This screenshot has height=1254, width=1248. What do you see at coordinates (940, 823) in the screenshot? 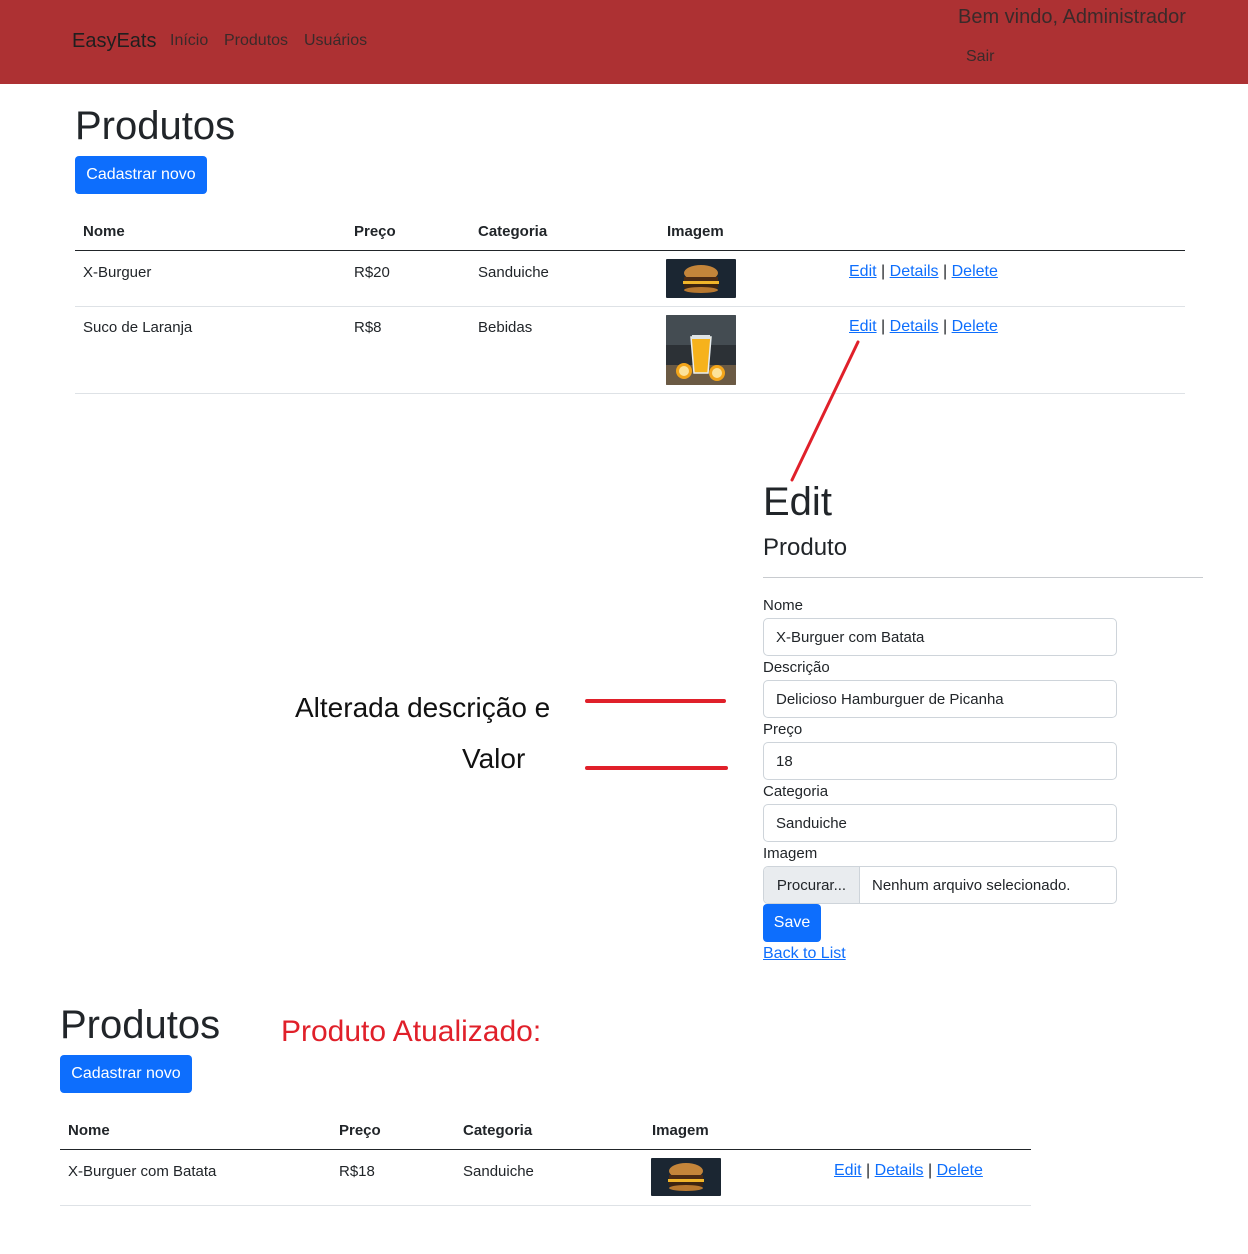
I see `categoria-input: Sanduiche` at bounding box center [940, 823].